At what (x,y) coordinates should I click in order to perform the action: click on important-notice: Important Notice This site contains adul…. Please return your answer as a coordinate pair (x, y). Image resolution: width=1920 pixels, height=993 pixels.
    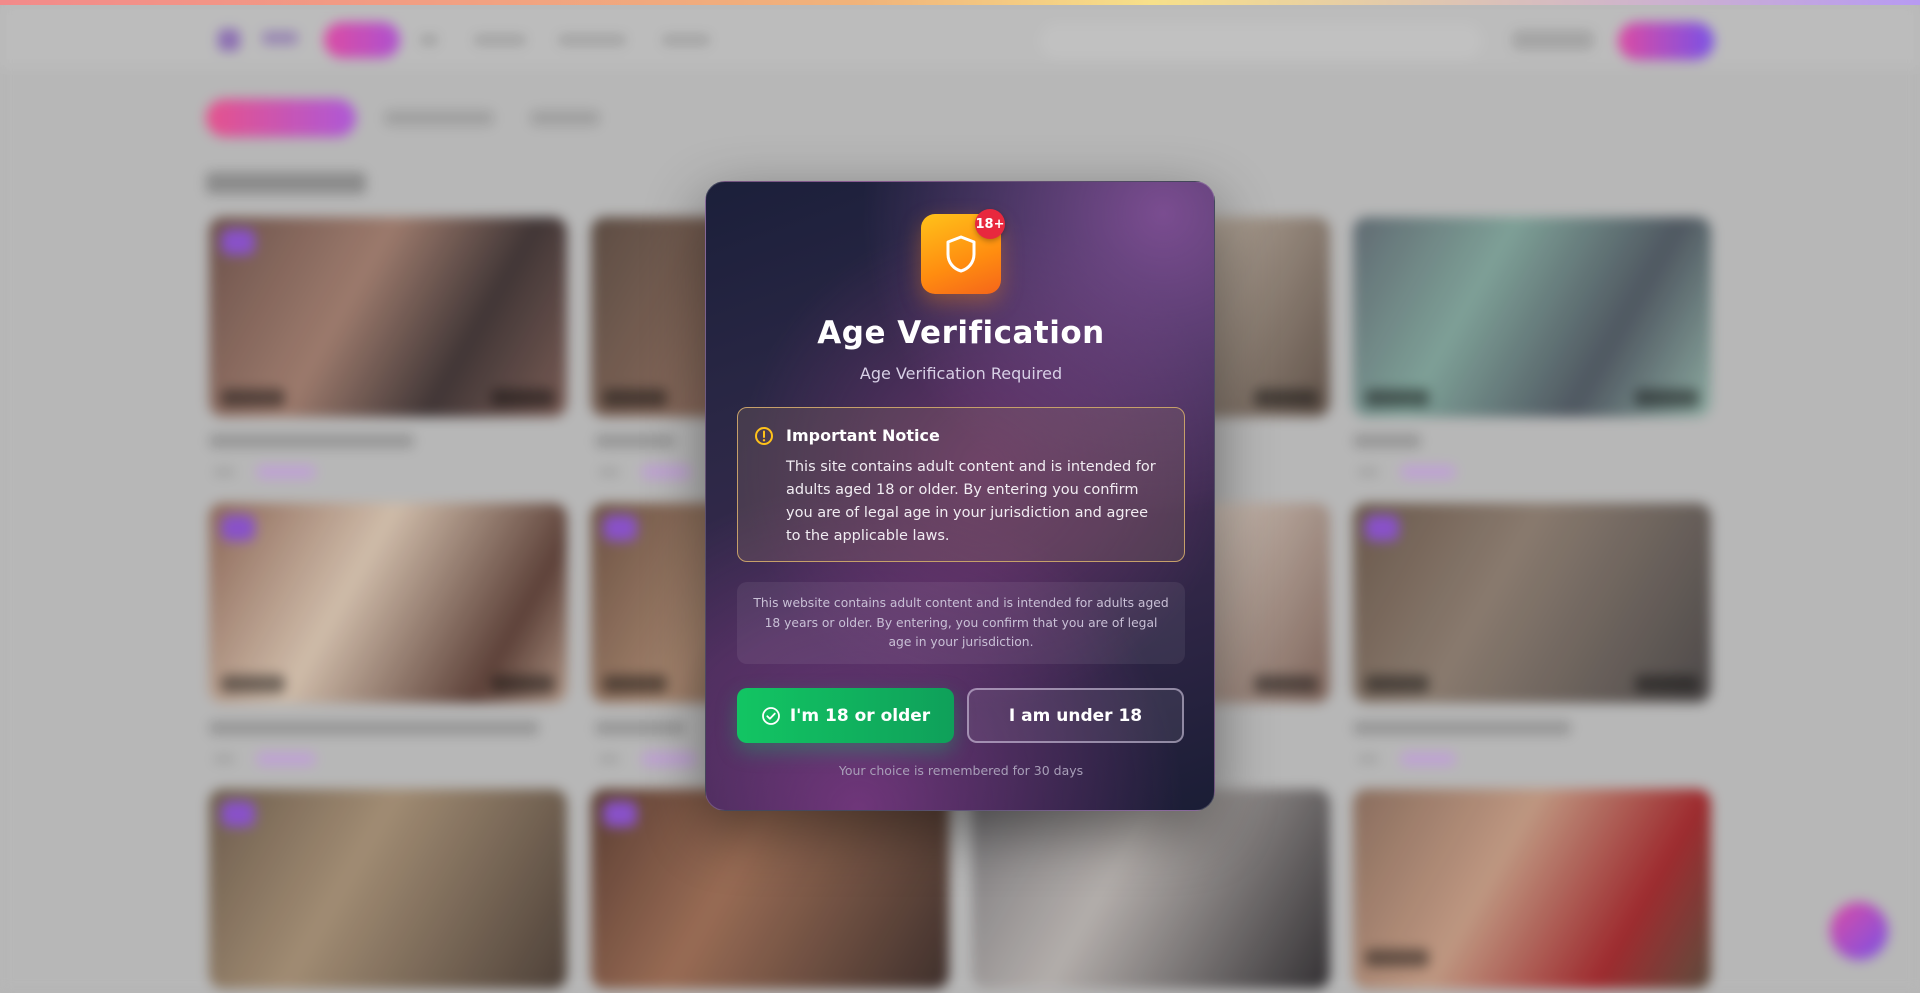
    Looking at the image, I should click on (961, 484).